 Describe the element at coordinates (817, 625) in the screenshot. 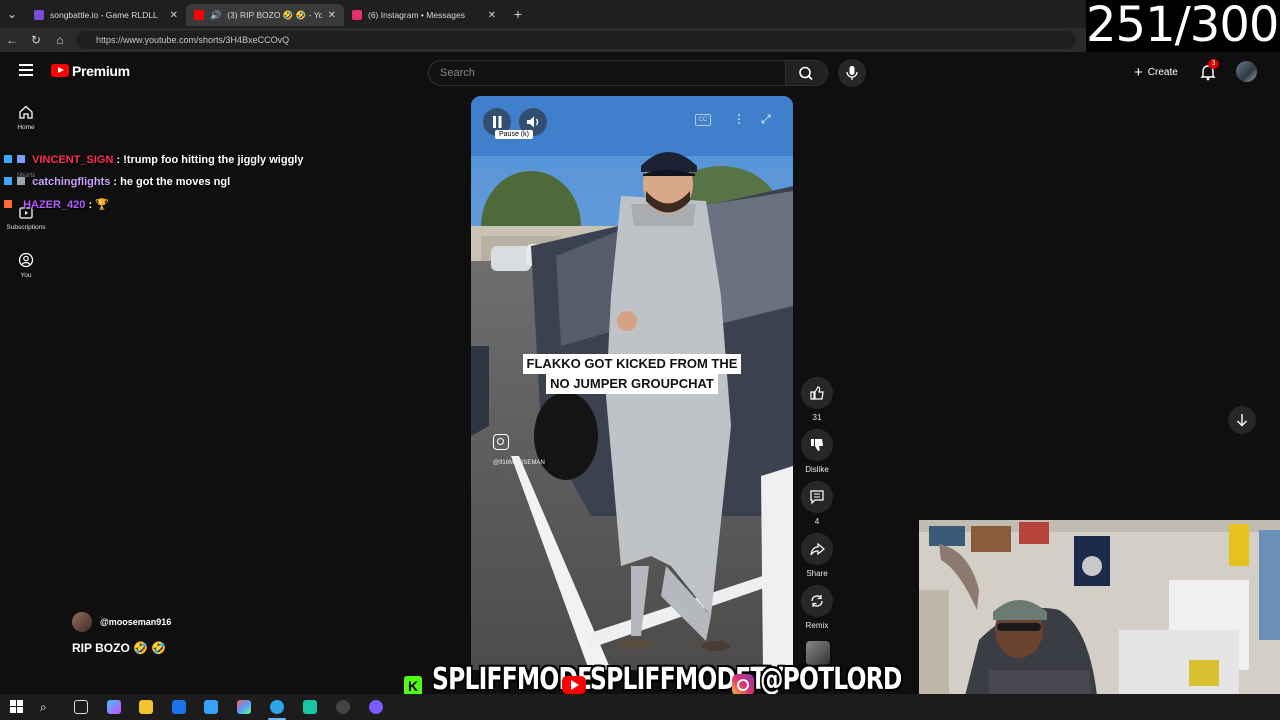

I see `remix-label: Remix` at that location.